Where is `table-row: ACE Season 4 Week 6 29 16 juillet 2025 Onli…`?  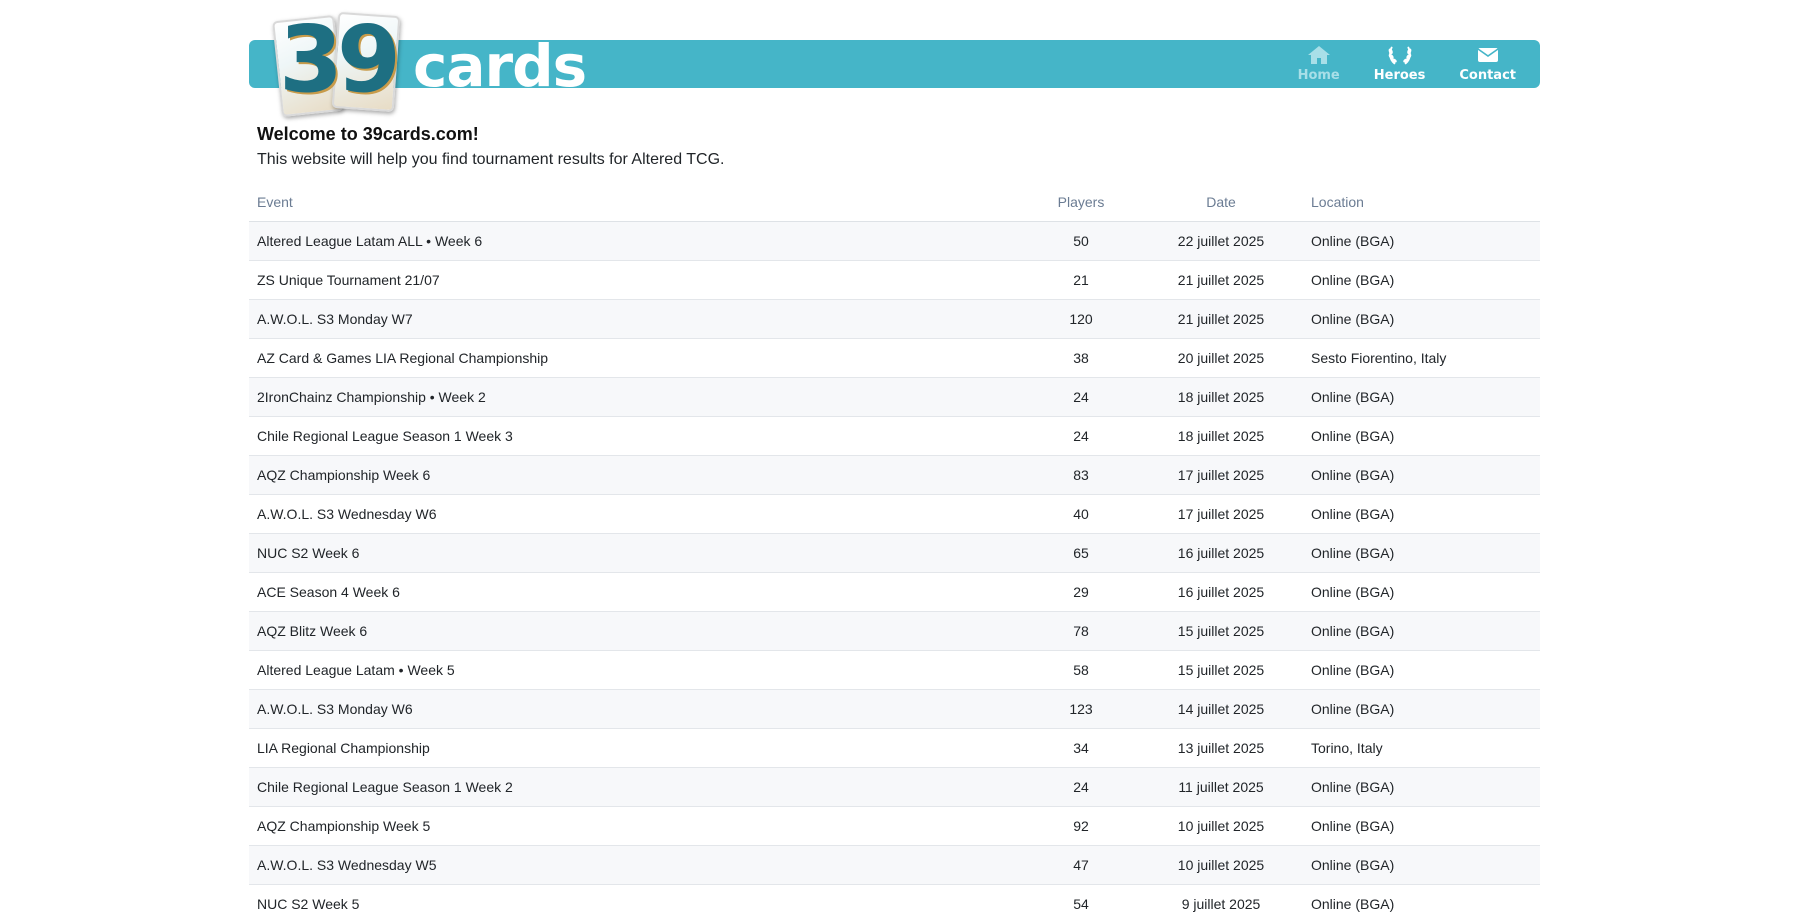 table-row: ACE Season 4 Week 6 29 16 juillet 2025 Onli… is located at coordinates (894, 592).